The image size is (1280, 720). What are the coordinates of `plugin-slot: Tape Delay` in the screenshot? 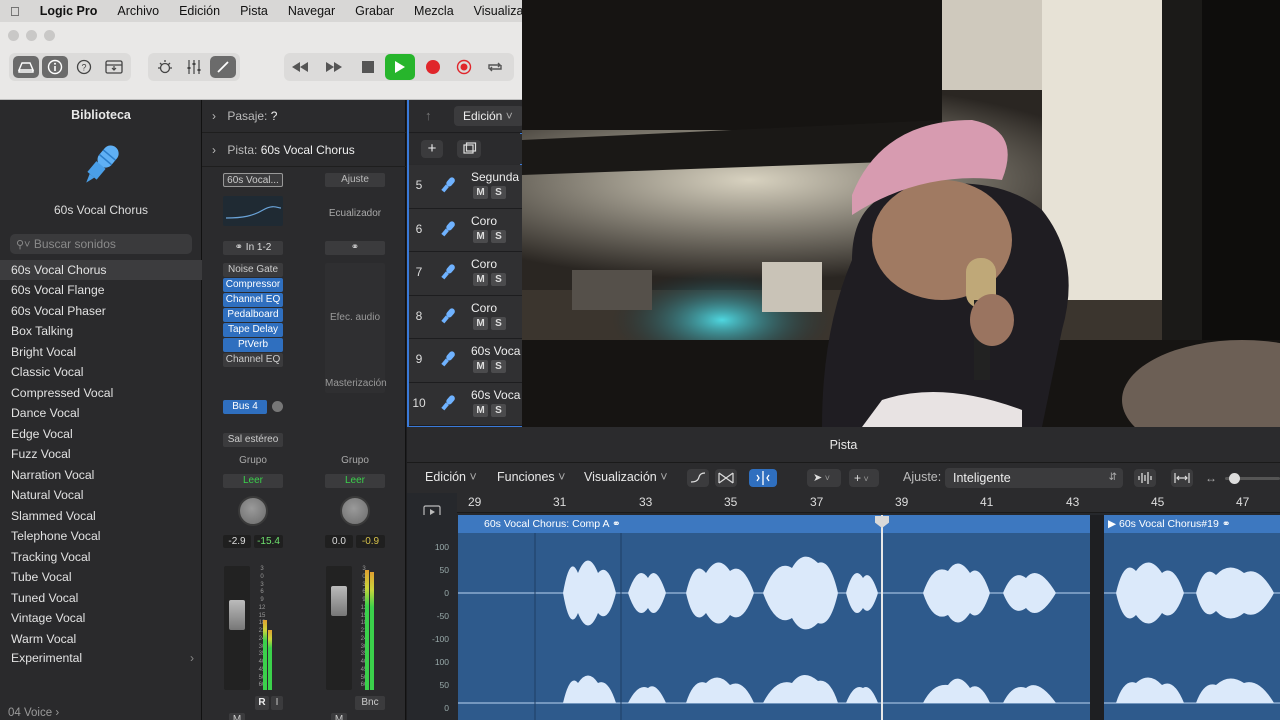 It's located at (253, 330).